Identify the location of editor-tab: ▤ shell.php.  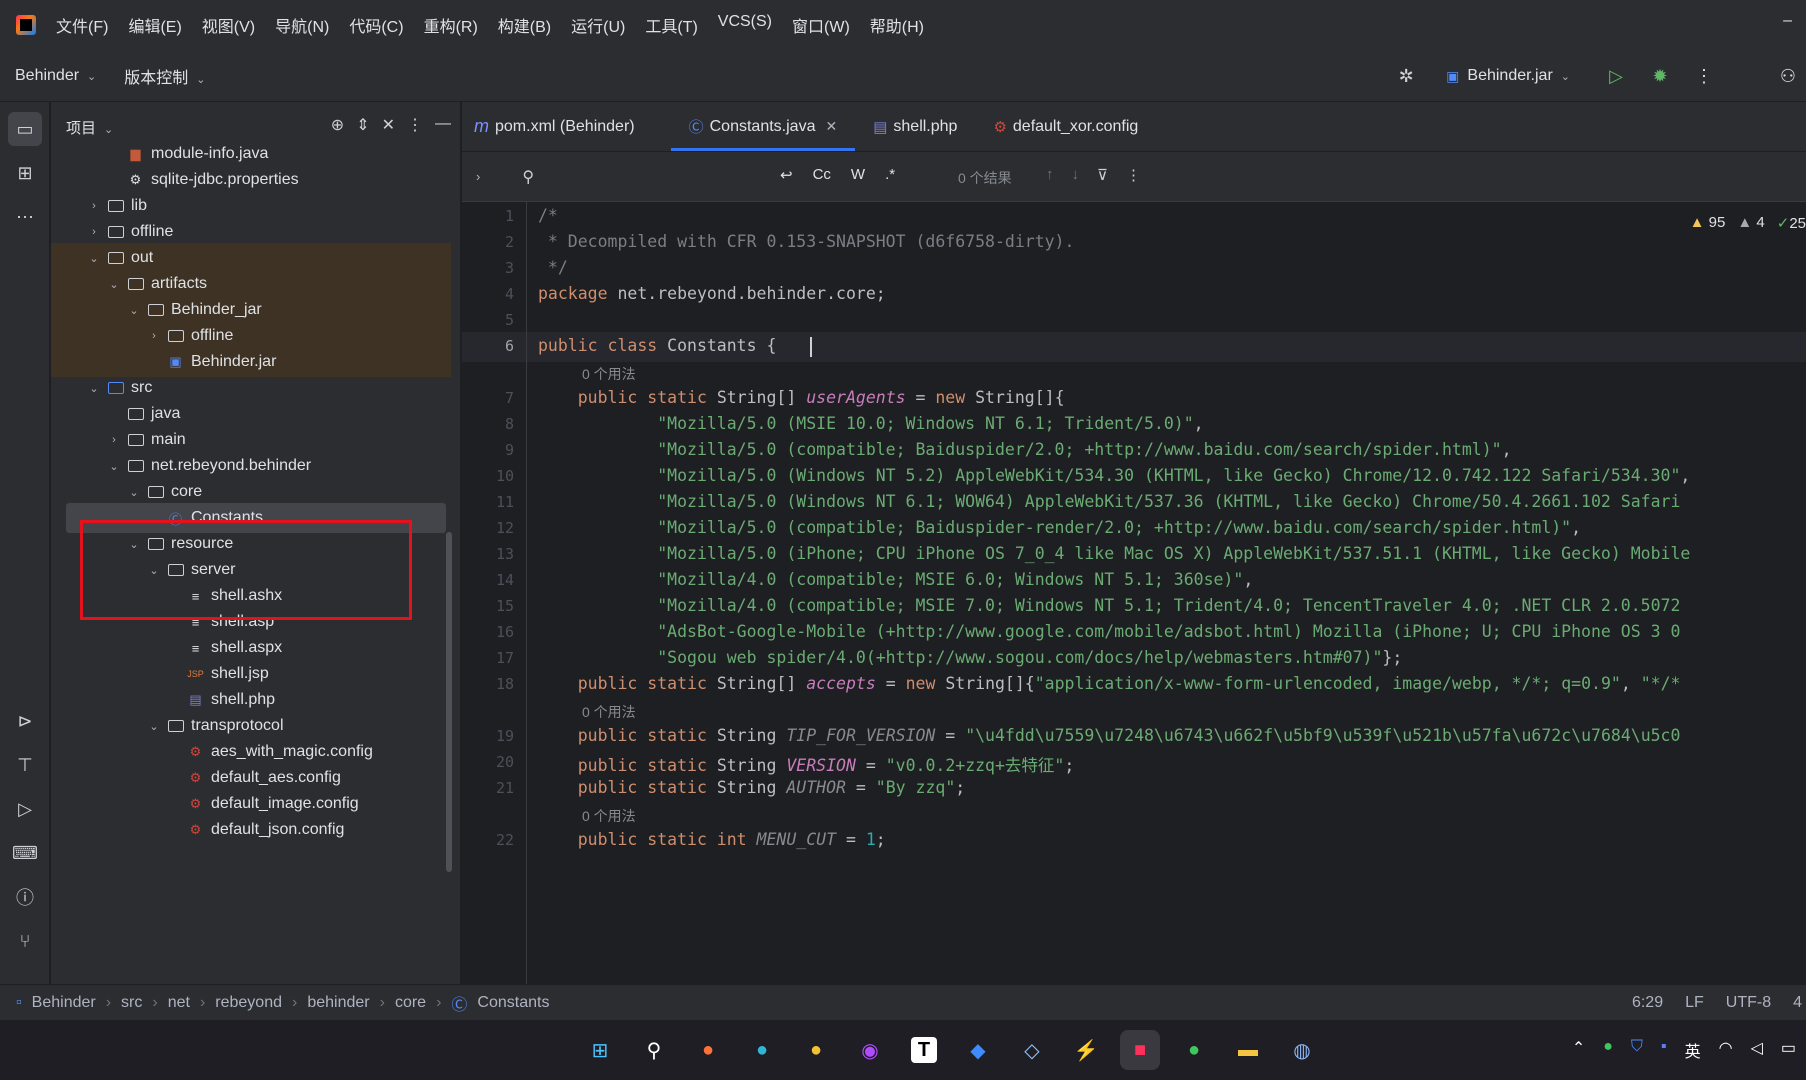
(915, 126).